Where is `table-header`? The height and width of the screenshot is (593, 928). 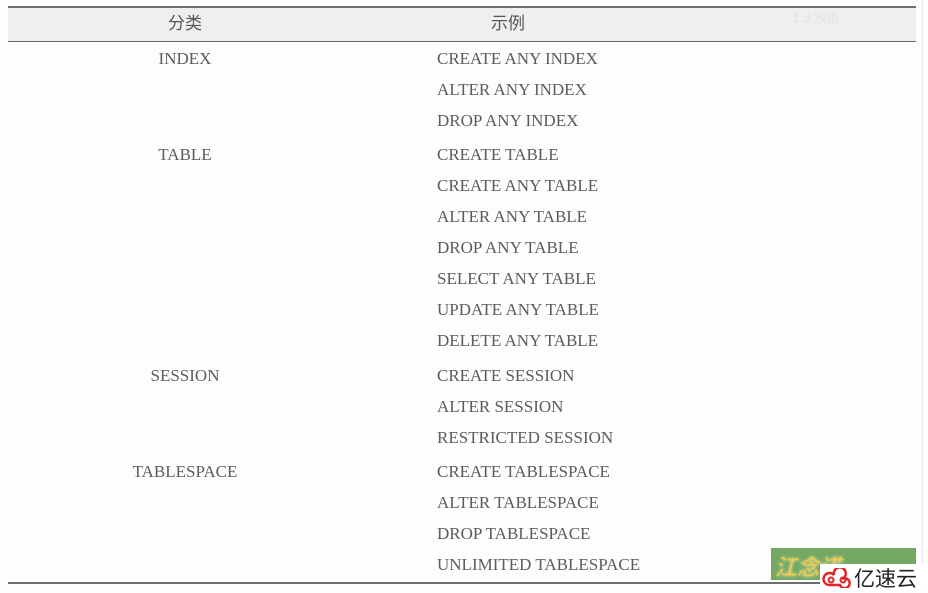 table-header is located at coordinates (462, 24).